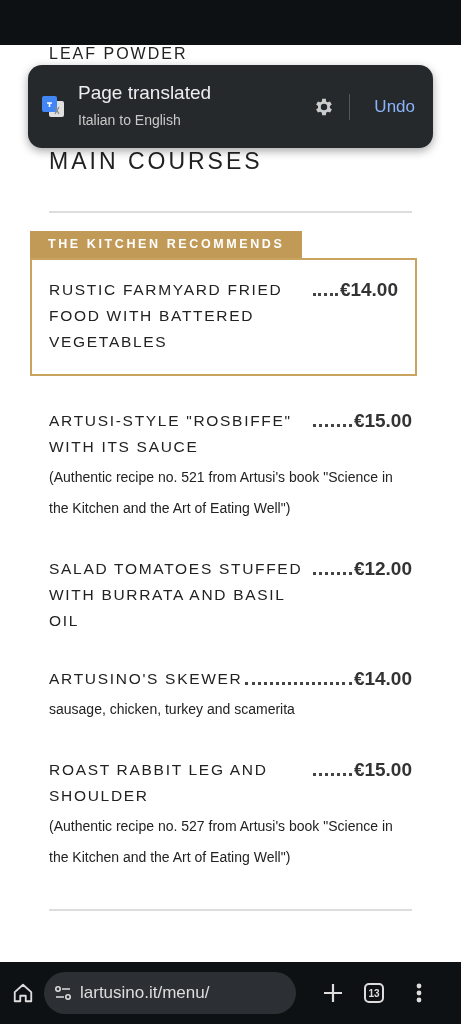 The image size is (461, 1024). What do you see at coordinates (333, 993) in the screenshot?
I see `new-tab-icon` at bounding box center [333, 993].